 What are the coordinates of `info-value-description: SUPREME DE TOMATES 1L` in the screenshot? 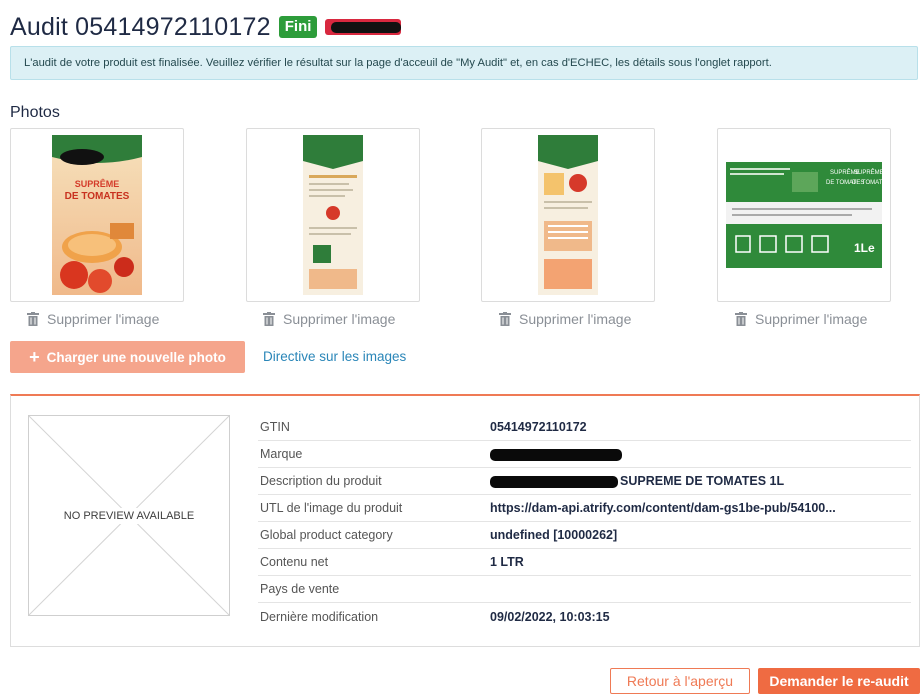 It's located at (700, 481).